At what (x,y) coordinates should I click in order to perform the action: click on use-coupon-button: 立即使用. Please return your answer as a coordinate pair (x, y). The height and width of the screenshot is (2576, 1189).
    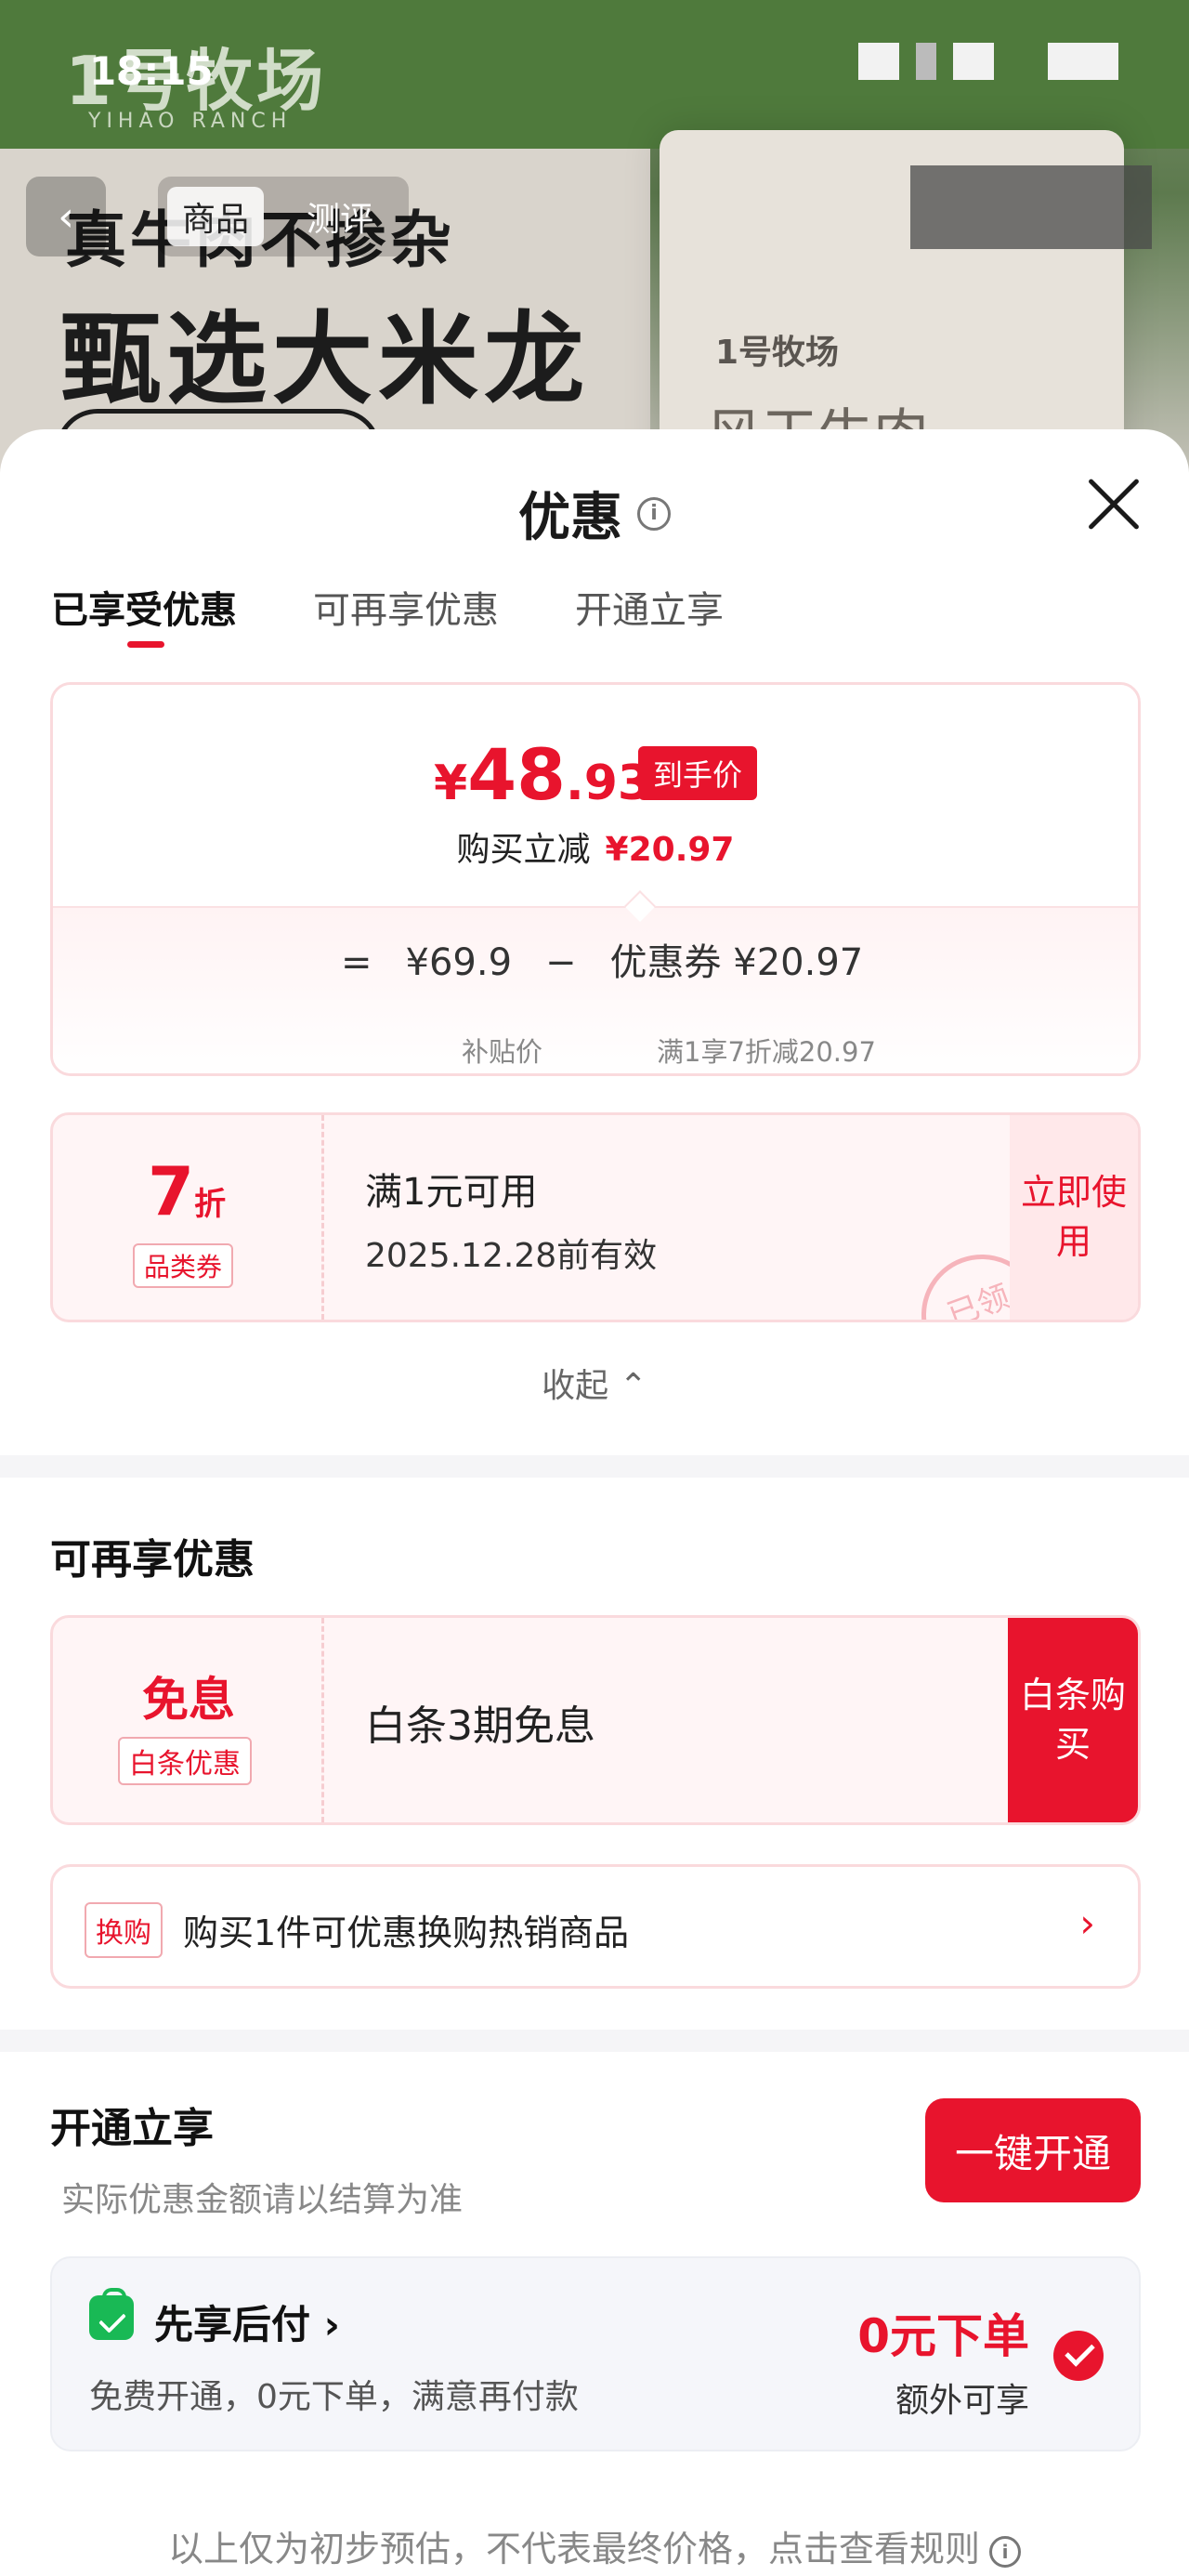
    Looking at the image, I should click on (1074, 1217).